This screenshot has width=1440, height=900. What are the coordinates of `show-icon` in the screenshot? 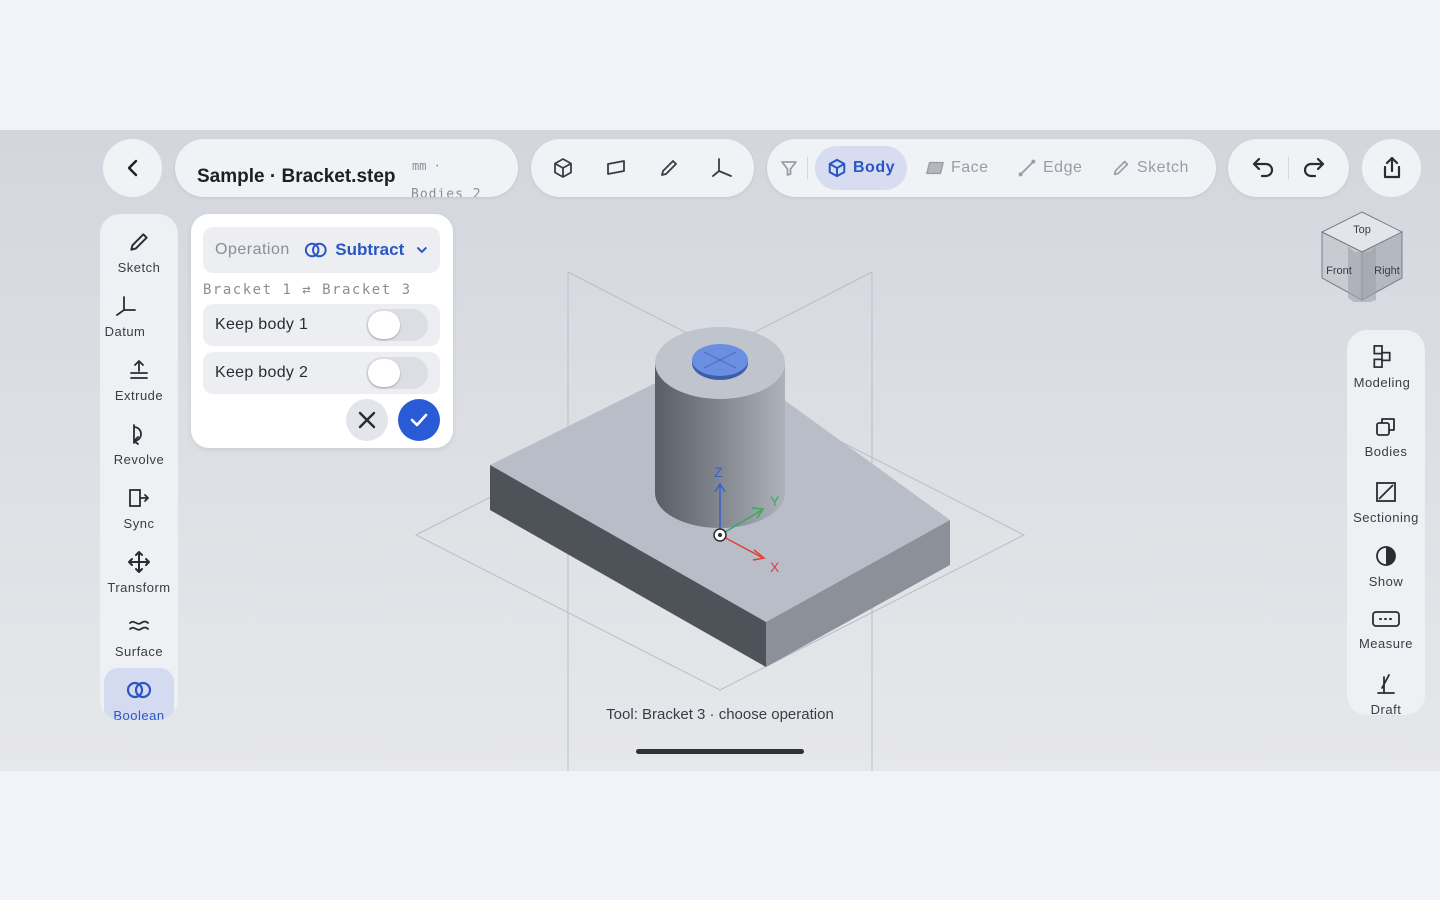 It's located at (1386, 556).